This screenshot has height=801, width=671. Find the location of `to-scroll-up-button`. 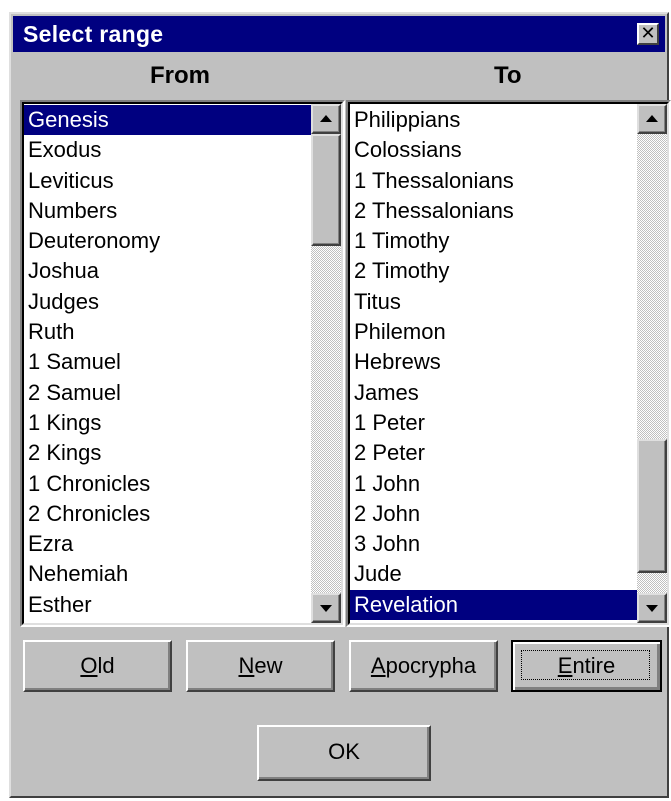

to-scroll-up-button is located at coordinates (652, 119).